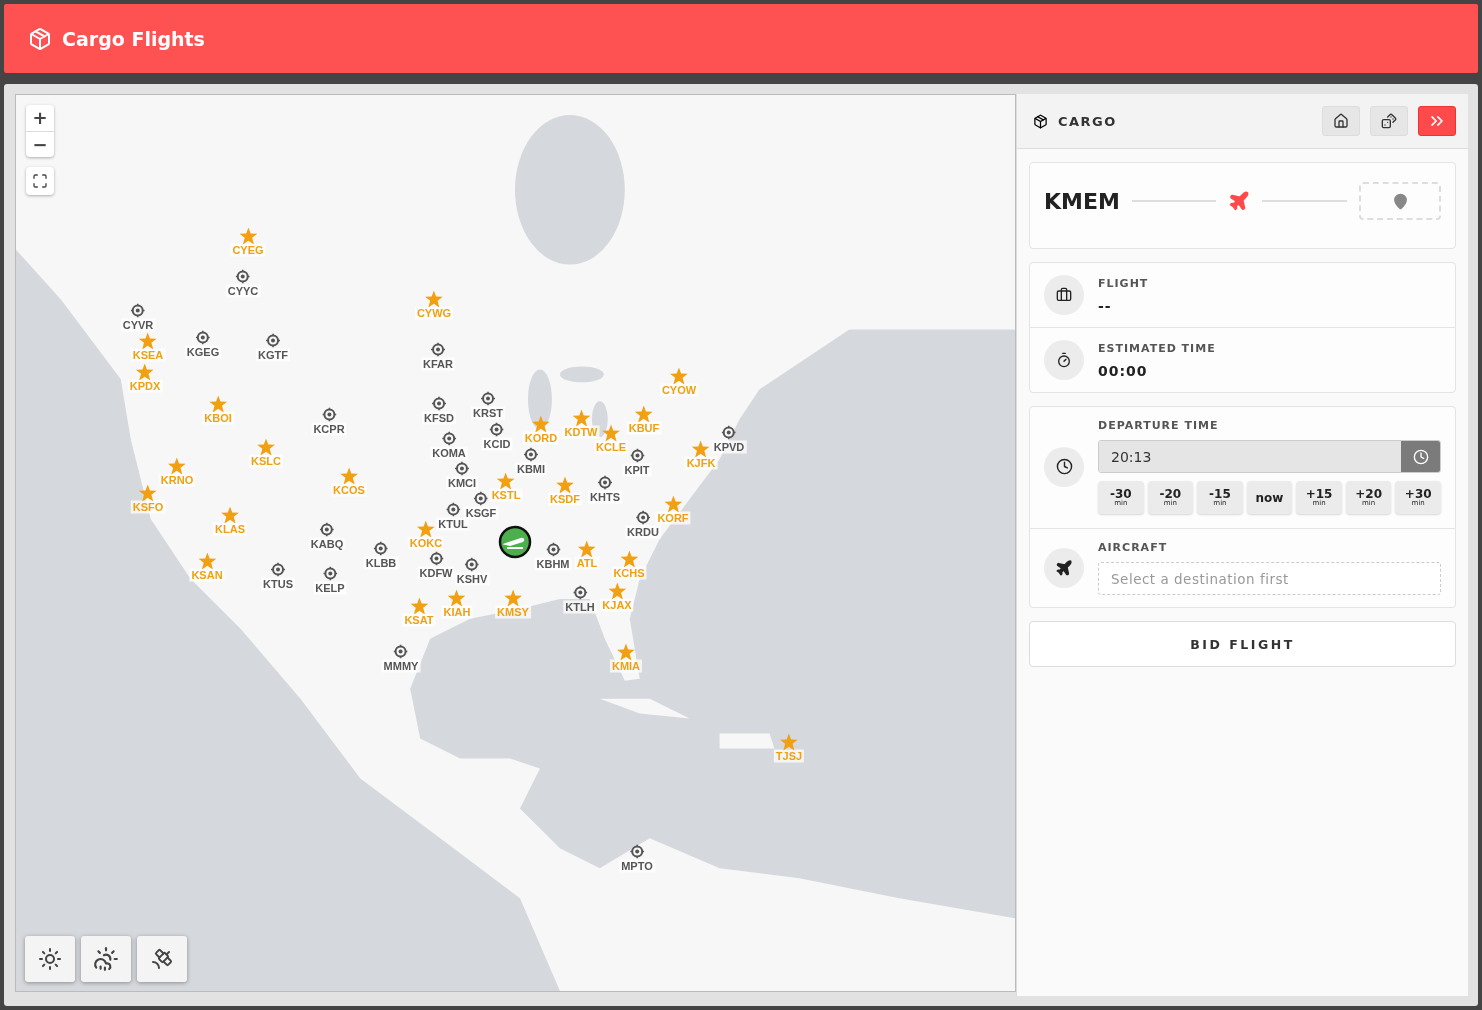 The image size is (1482, 1010). I want to click on map-pin-icon, so click(1400, 201).